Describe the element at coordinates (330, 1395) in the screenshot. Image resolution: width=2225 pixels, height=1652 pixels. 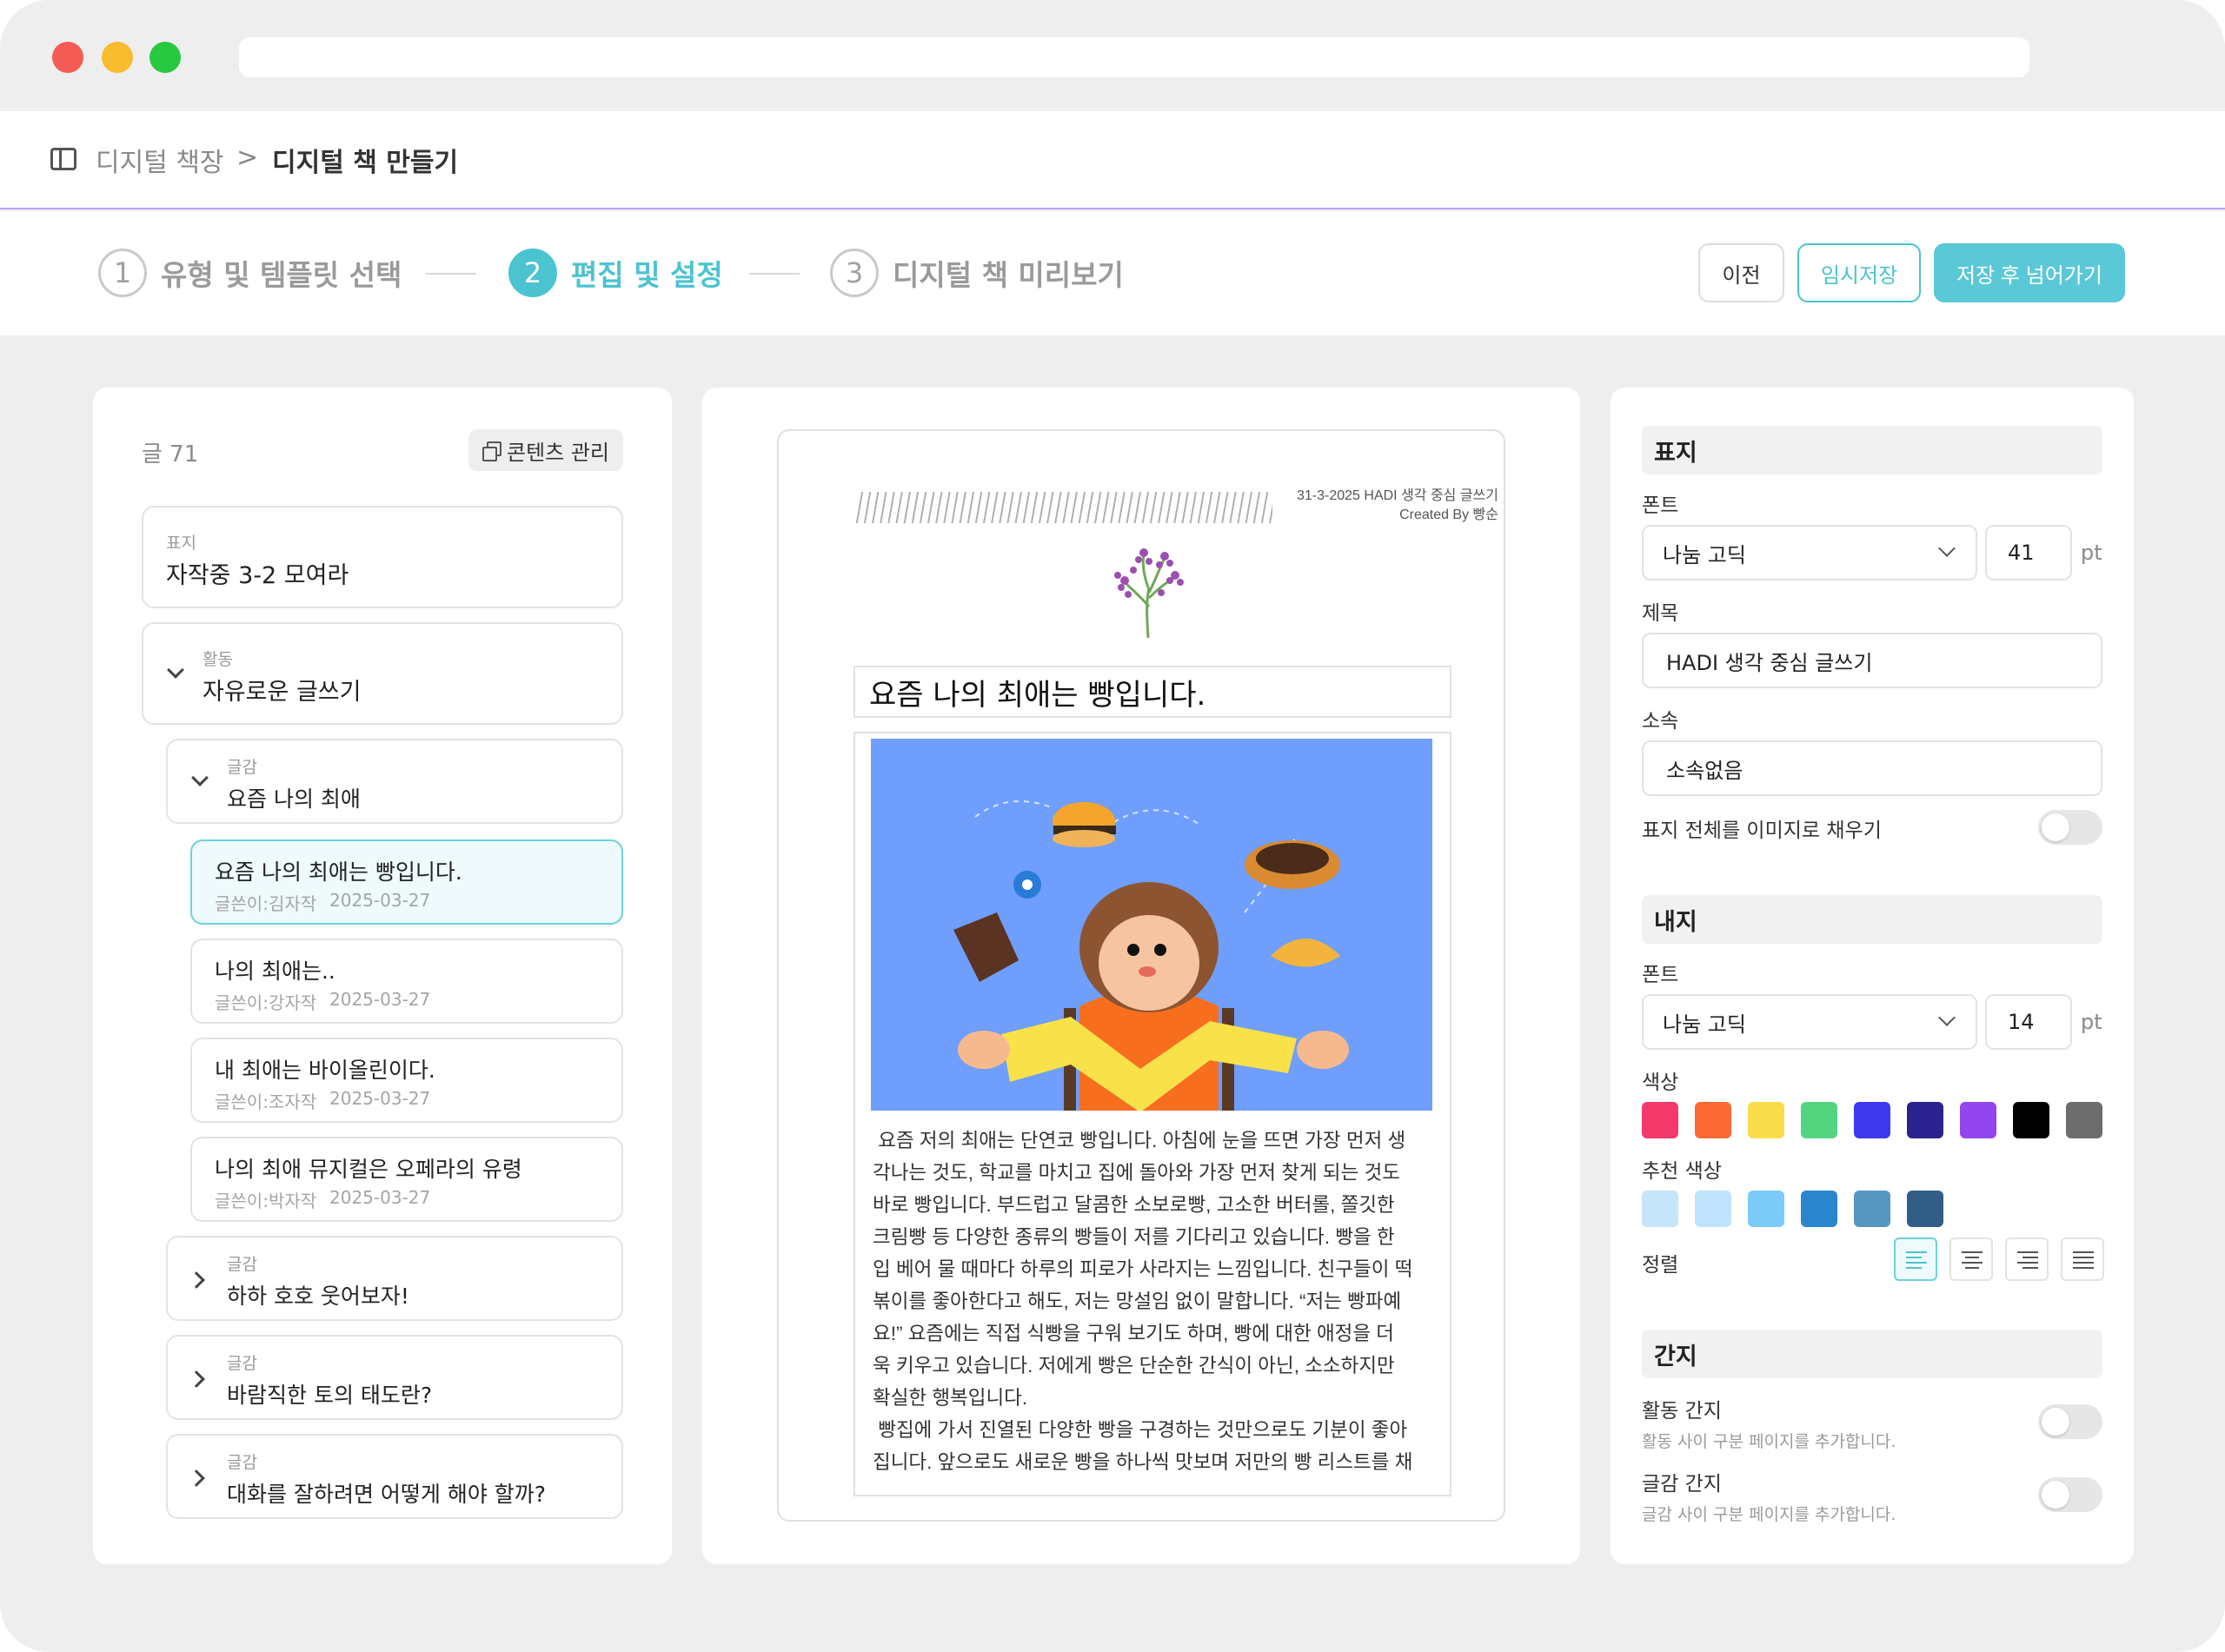
I see `card-title: 바람직한 토의 태도란?` at that location.